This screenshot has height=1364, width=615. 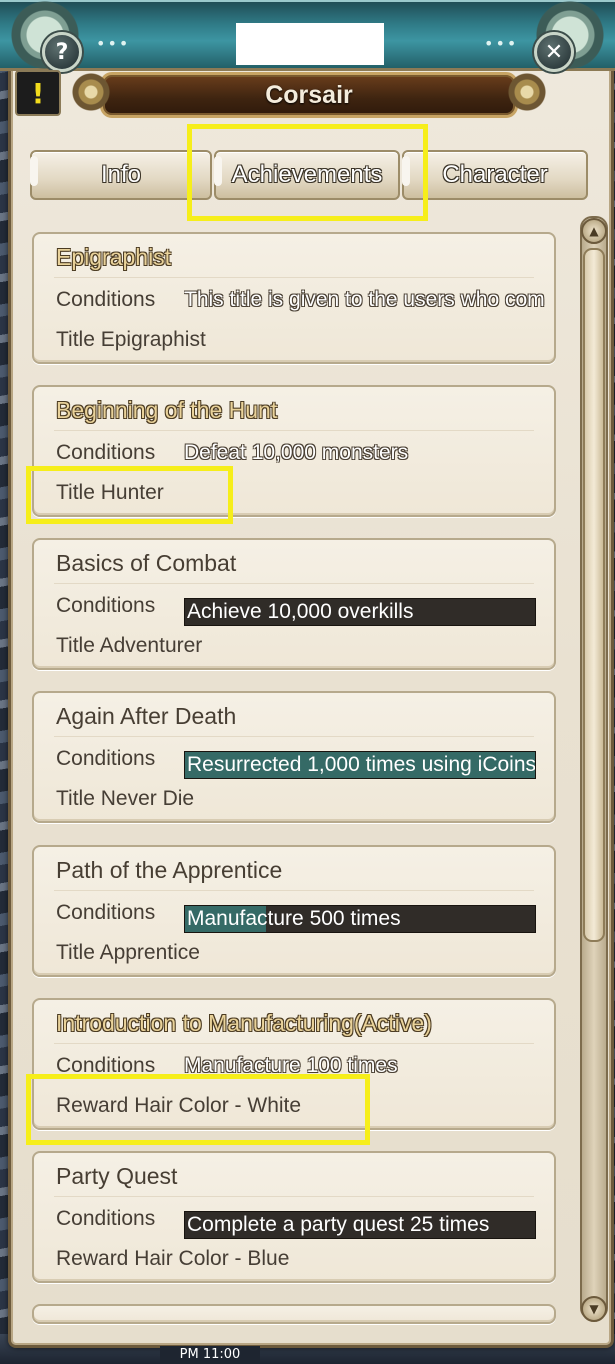 I want to click on achievement-title: Party Quest, so click(x=117, y=1176).